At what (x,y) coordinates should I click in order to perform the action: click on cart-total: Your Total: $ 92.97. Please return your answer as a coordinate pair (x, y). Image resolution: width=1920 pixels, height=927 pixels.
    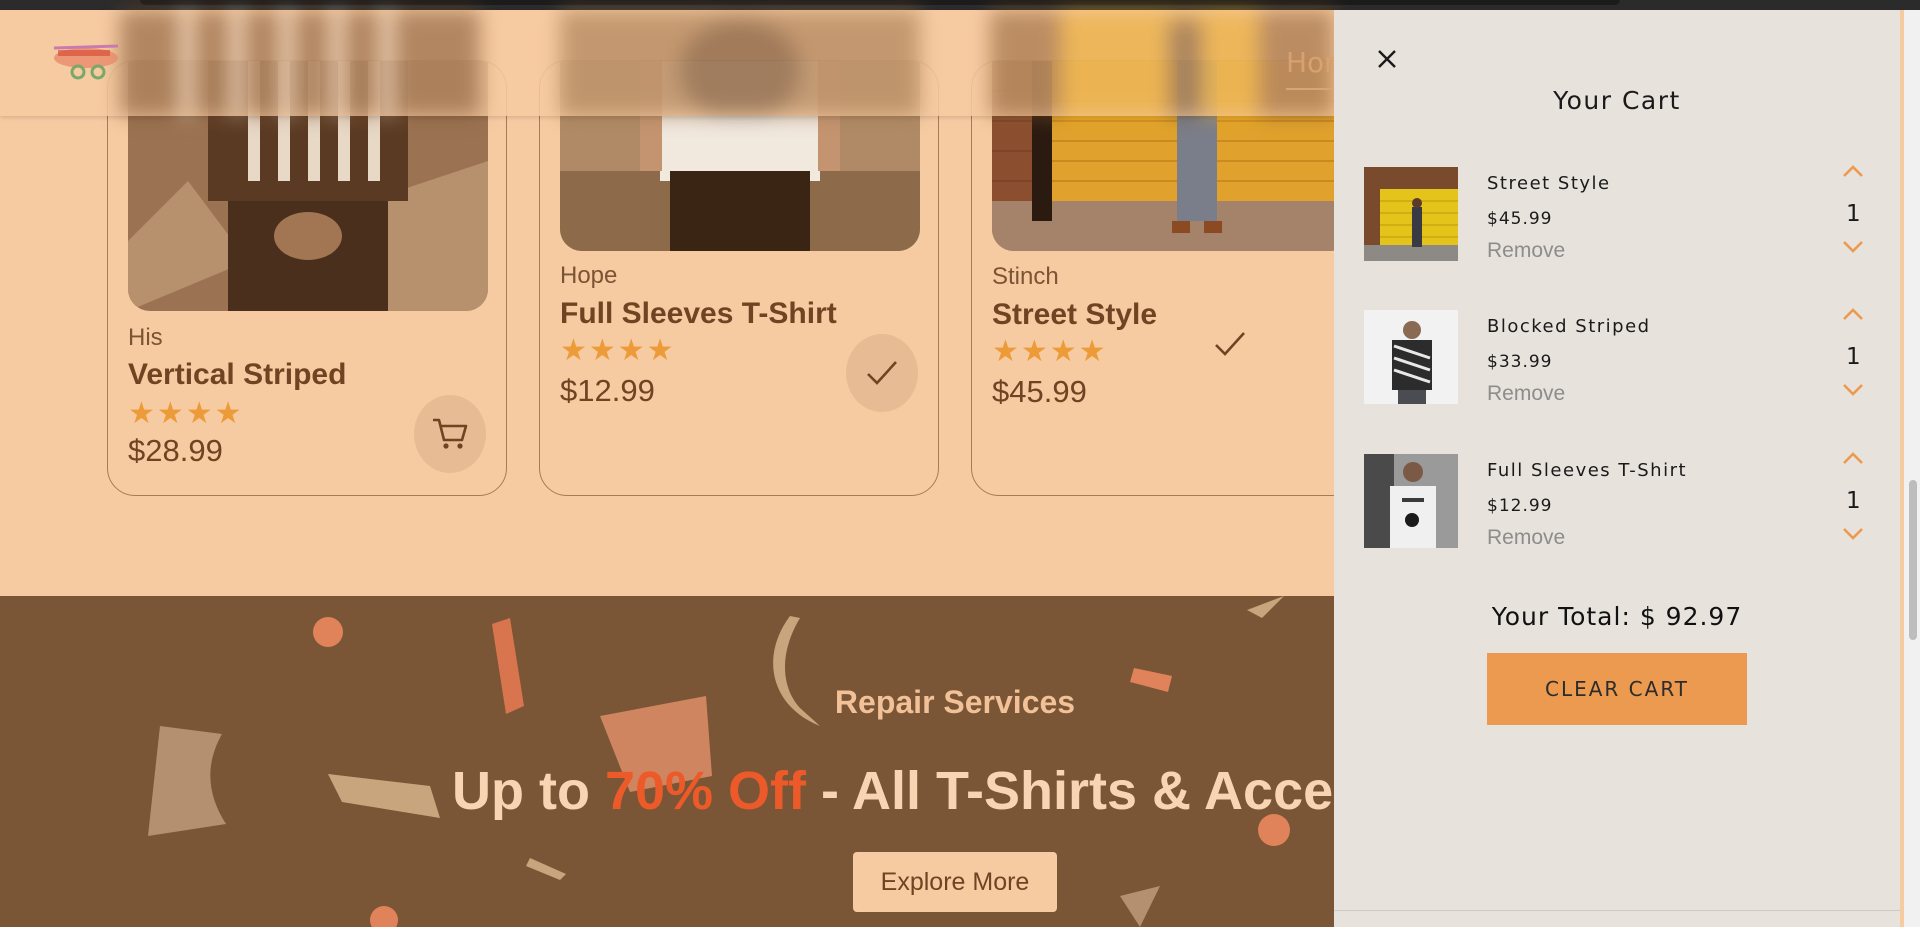
    Looking at the image, I should click on (1617, 616).